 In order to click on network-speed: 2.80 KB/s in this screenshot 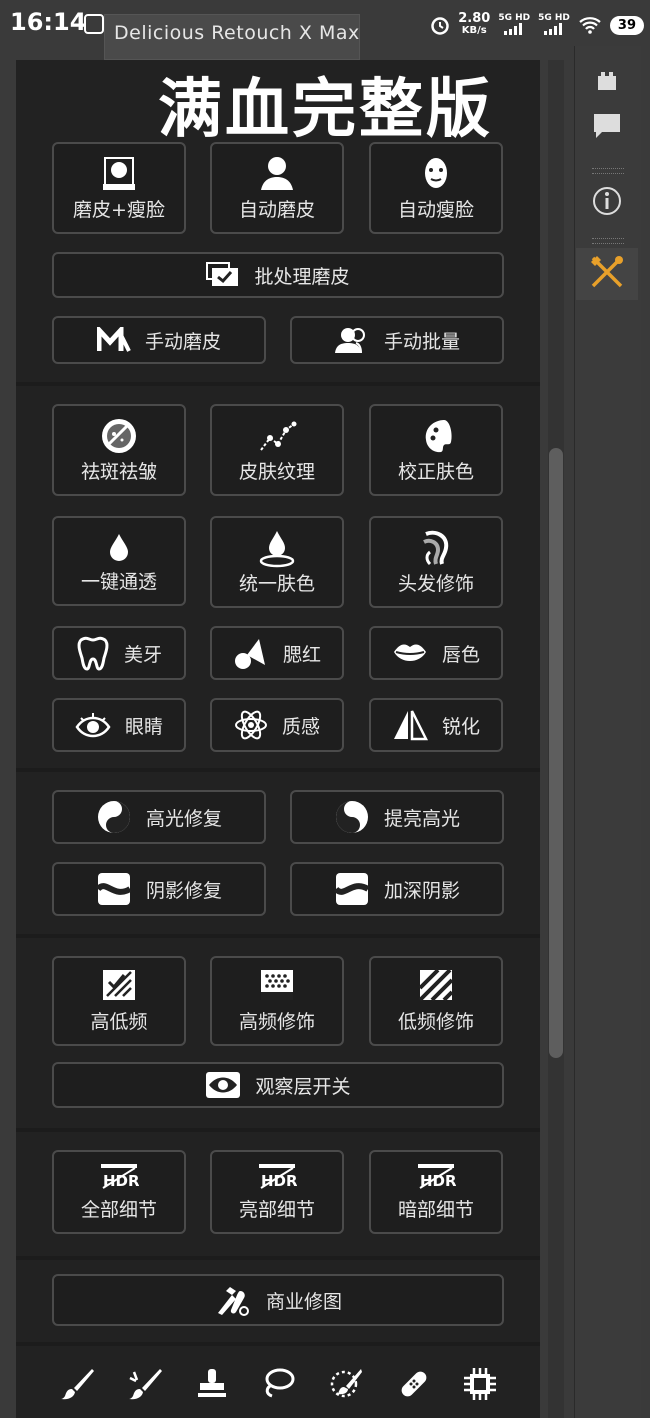, I will do `click(474, 24)`.